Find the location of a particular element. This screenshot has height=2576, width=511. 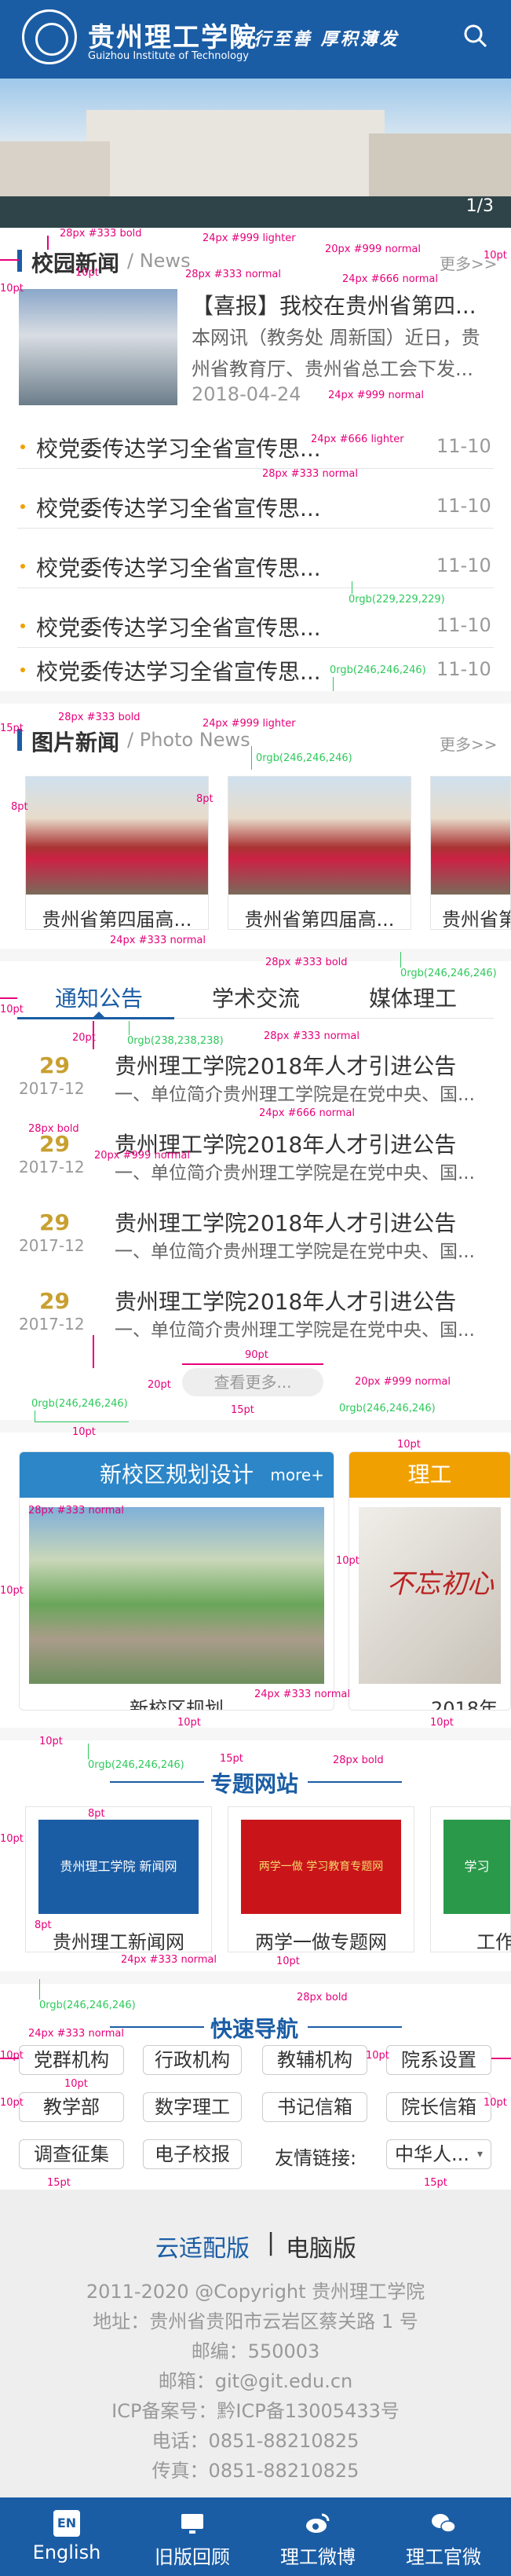

topic-site-card: 学习 工作 is located at coordinates (470, 1879).